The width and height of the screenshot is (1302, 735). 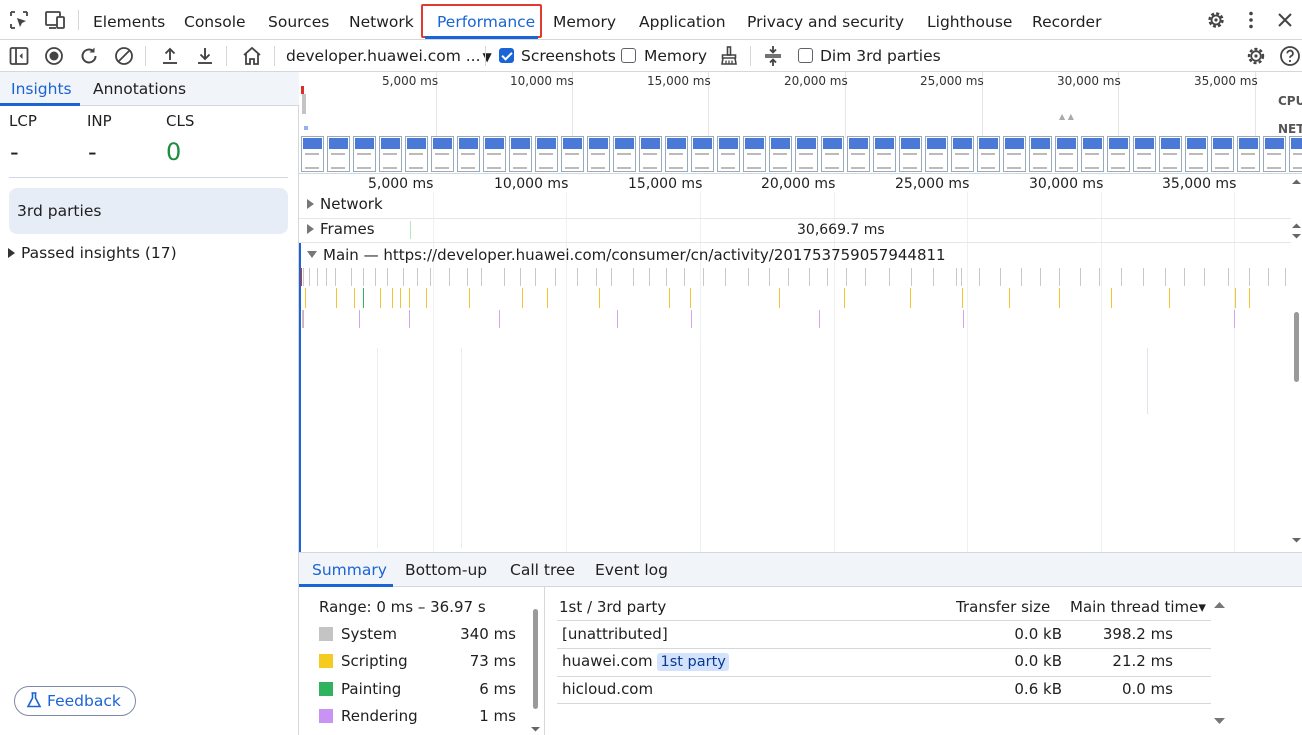 What do you see at coordinates (41, 89) in the screenshot?
I see `tab-insights: Insights` at bounding box center [41, 89].